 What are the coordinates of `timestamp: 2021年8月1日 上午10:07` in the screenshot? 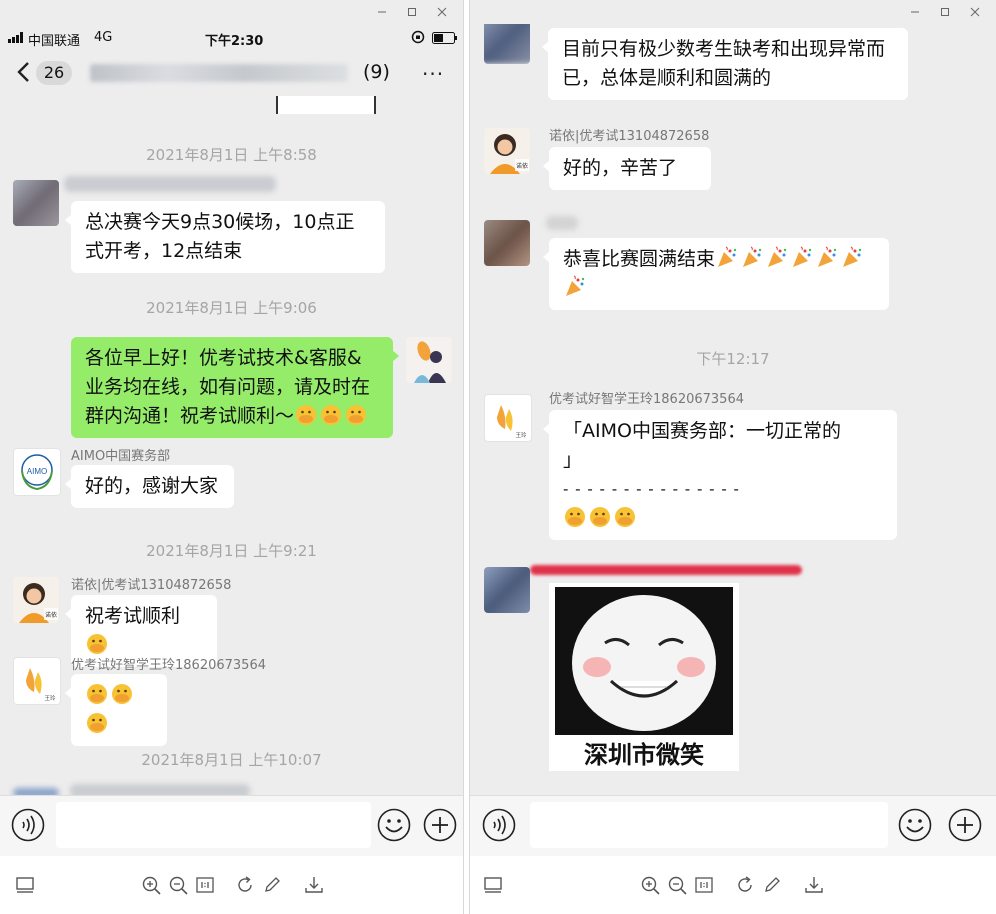 It's located at (231, 760).